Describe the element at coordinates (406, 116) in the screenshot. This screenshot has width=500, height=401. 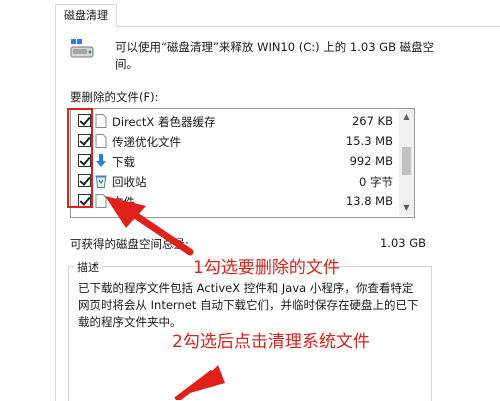
I see `scroll-up-icon: ▲` at that location.